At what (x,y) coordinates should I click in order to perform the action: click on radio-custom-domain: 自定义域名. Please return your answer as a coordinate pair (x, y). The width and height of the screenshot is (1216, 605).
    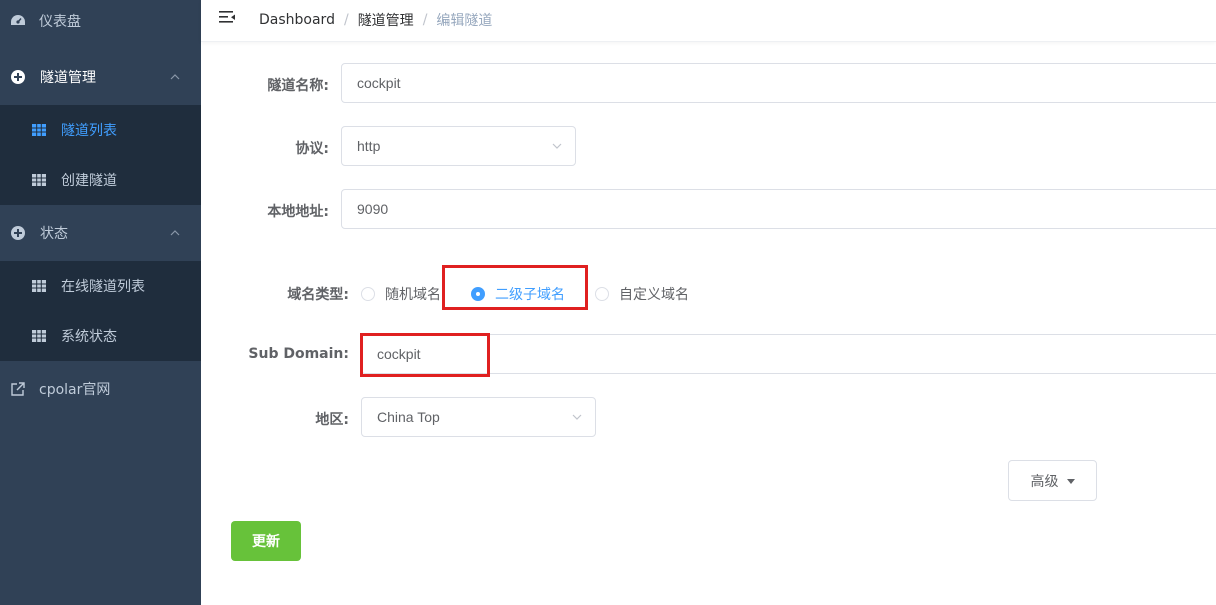
    Looking at the image, I should click on (642, 294).